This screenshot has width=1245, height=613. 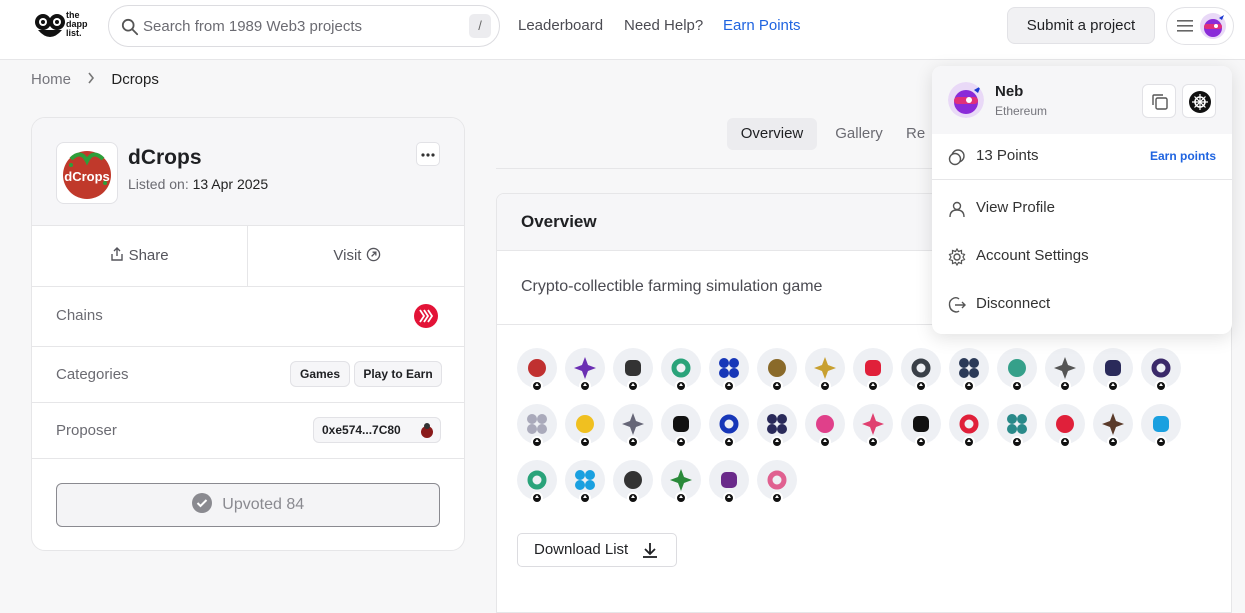 What do you see at coordinates (1009, 91) in the screenshot?
I see `dropdown-user-name: Neb` at bounding box center [1009, 91].